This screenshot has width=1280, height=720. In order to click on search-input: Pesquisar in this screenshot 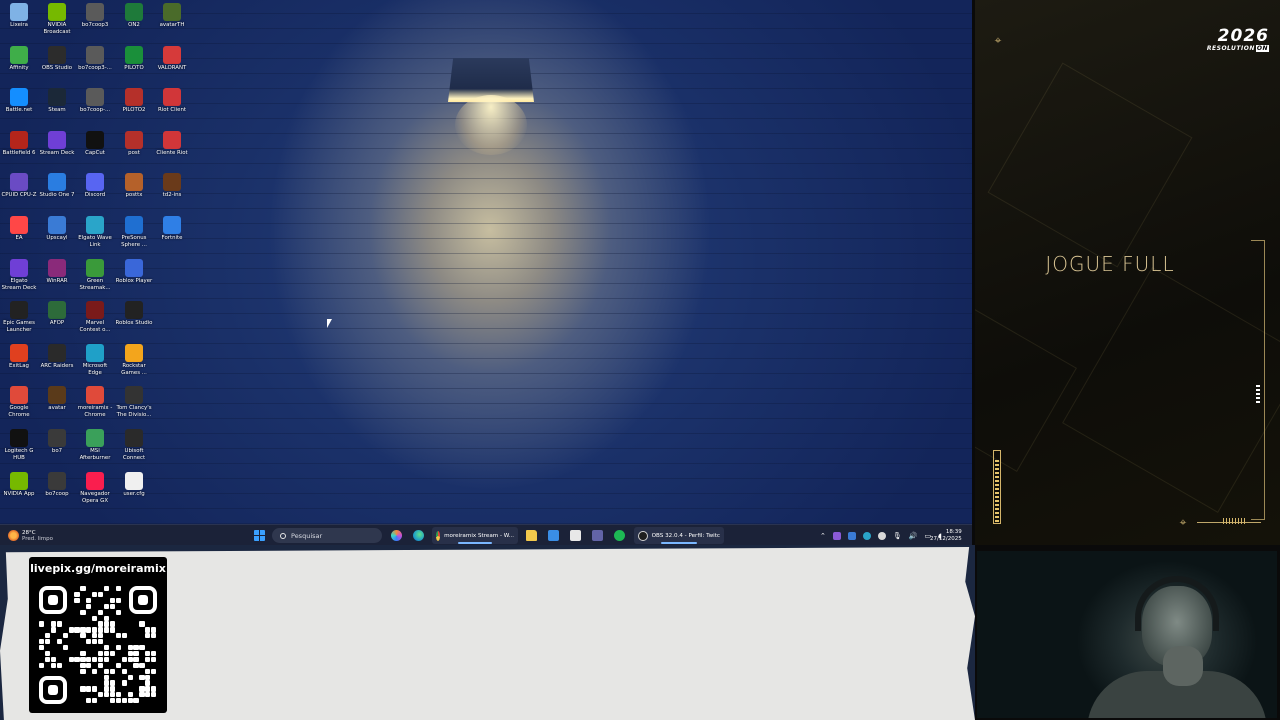, I will do `click(327, 535)`.